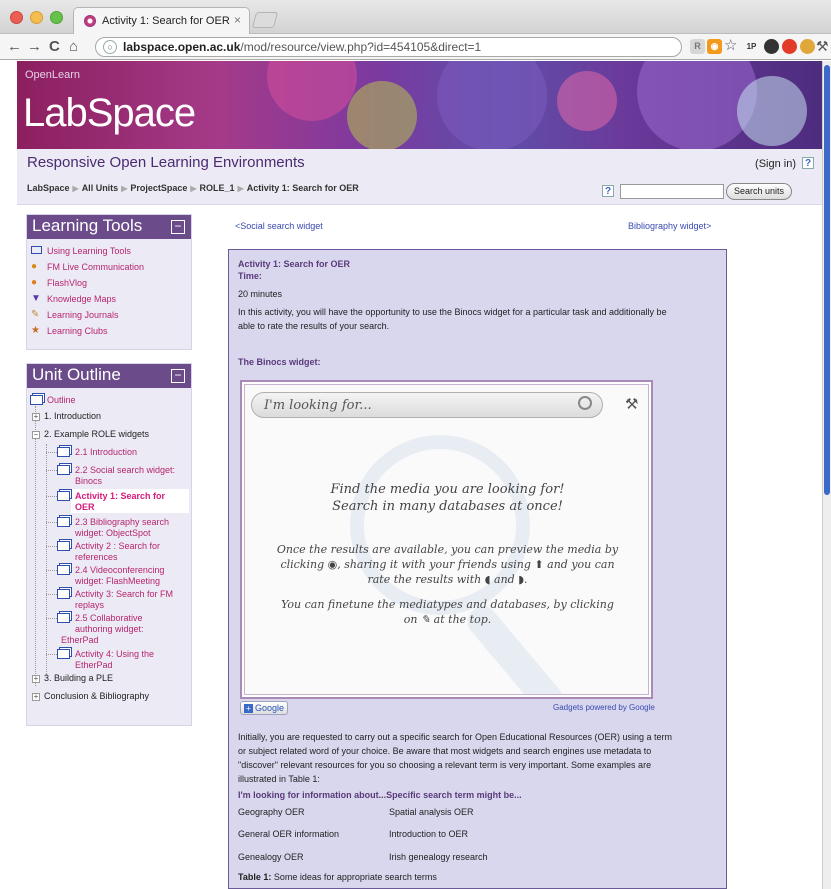  What do you see at coordinates (109, 113) in the screenshot?
I see `labspace-logo: LabSpace` at bounding box center [109, 113].